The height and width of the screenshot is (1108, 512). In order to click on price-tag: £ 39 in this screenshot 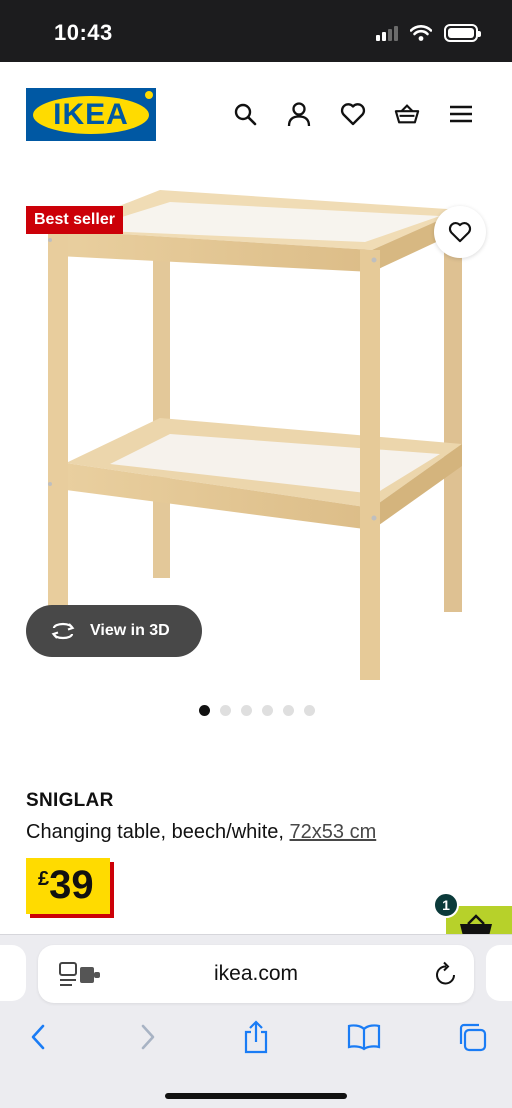, I will do `click(68, 886)`.